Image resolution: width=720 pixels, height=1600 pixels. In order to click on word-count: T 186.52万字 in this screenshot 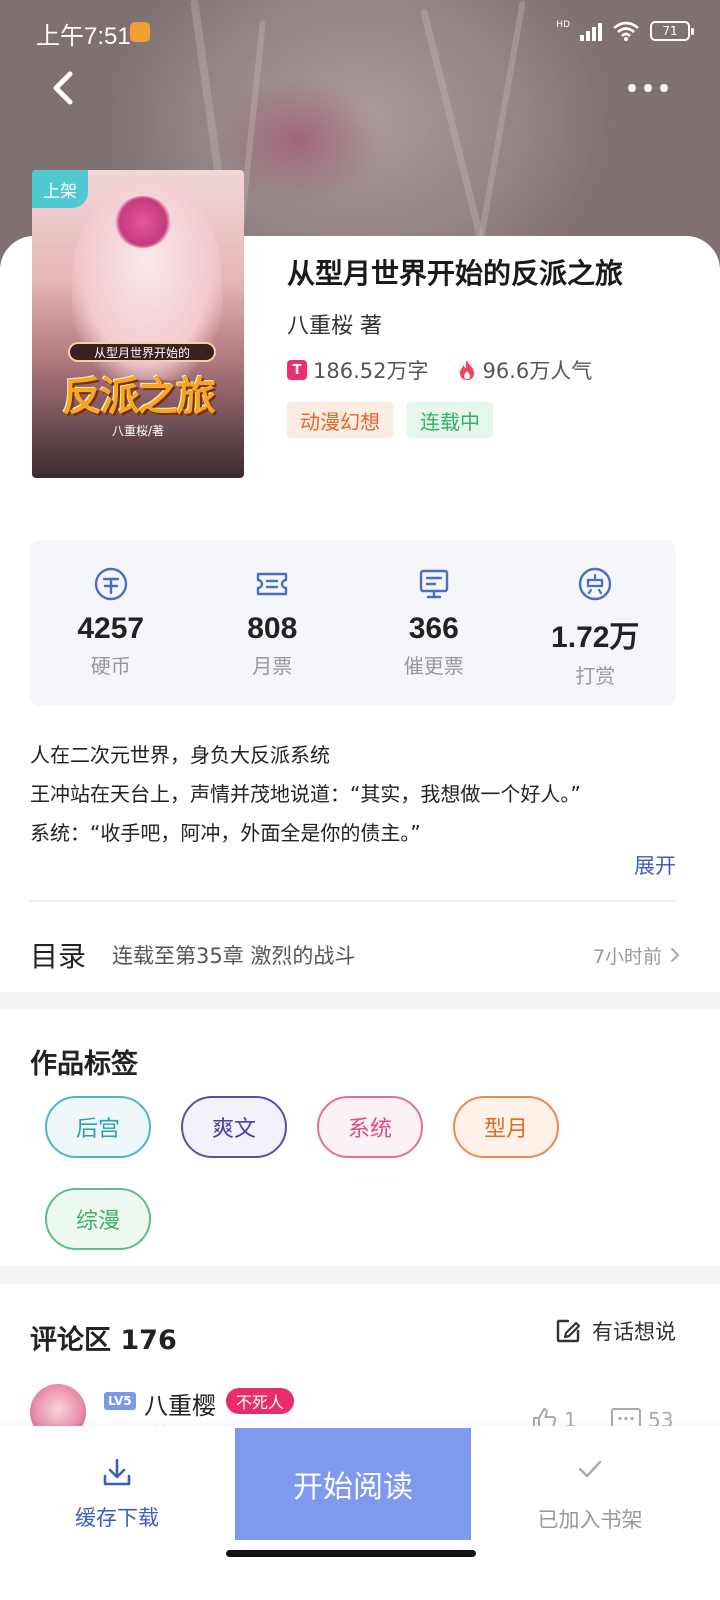, I will do `click(357, 370)`.